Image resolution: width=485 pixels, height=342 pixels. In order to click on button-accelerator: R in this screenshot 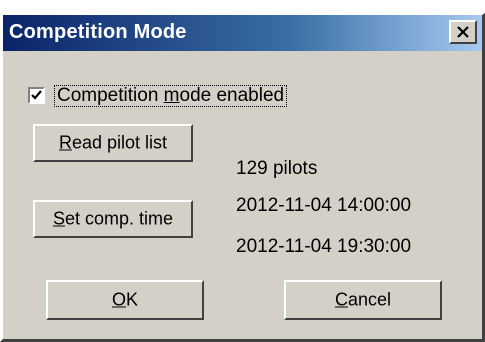, I will do `click(65, 142)`.